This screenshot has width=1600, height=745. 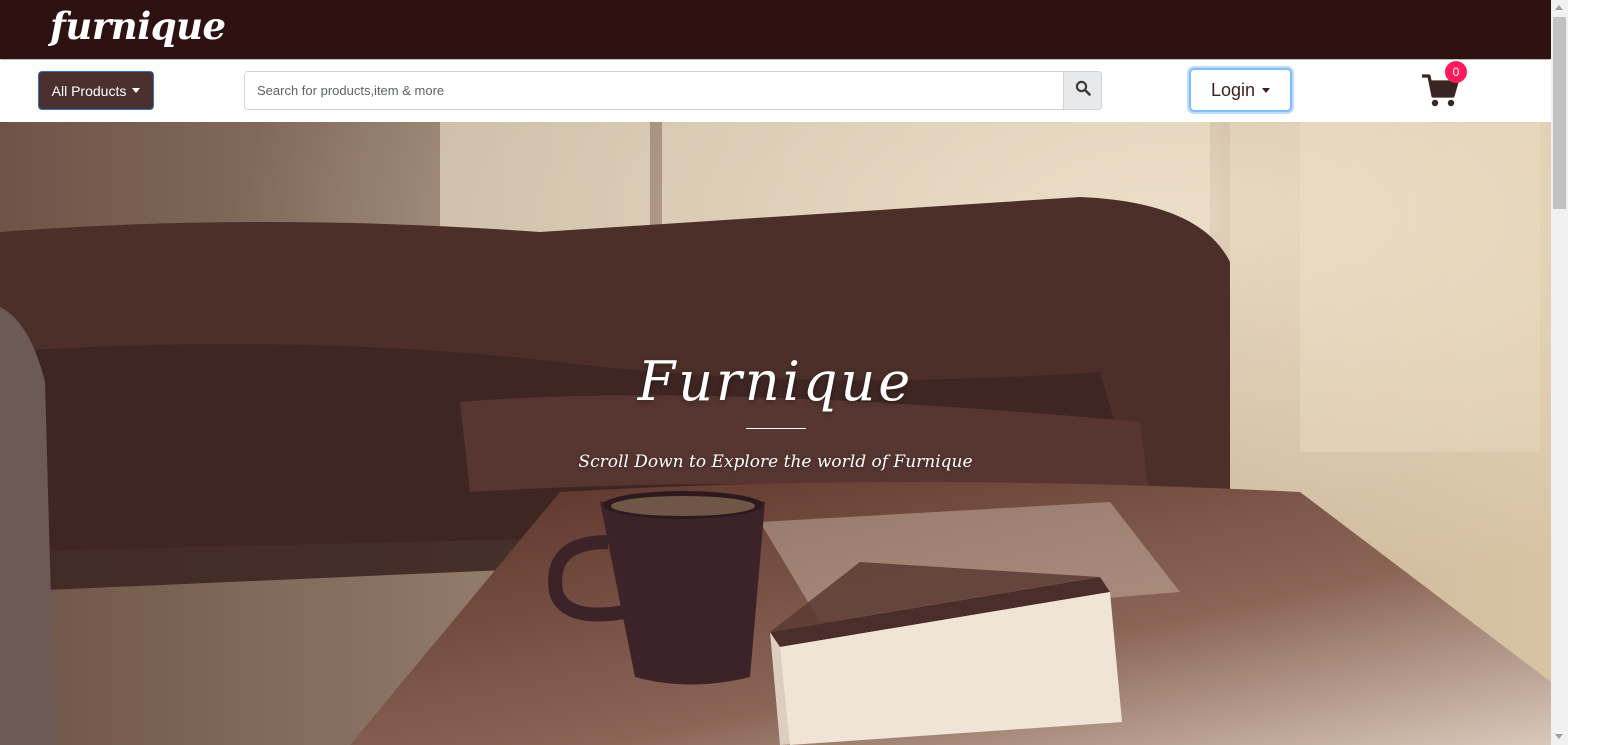 I want to click on login-dropdown-button: Login, so click(x=1240, y=90).